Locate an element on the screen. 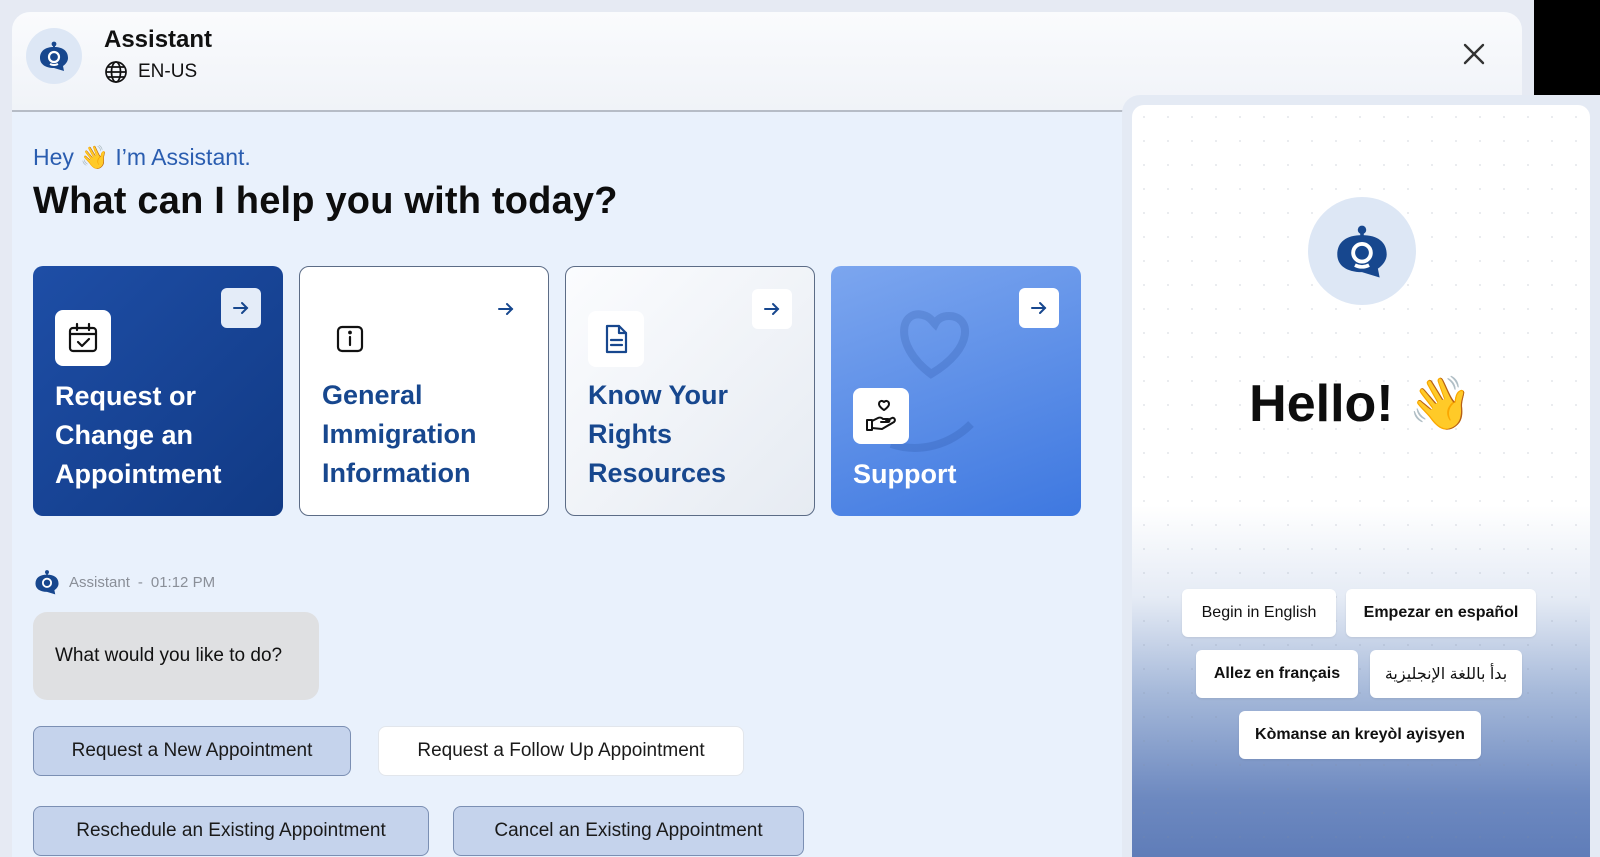  message-bubble: What would you like to do? is located at coordinates (176, 656).